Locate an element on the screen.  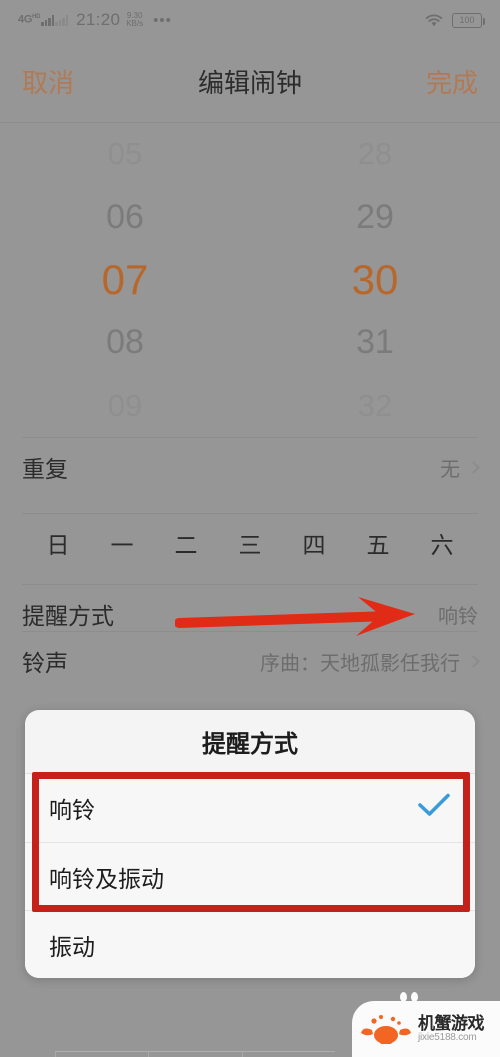
cellular-group: 4GHD is located at coordinates (43, 19).